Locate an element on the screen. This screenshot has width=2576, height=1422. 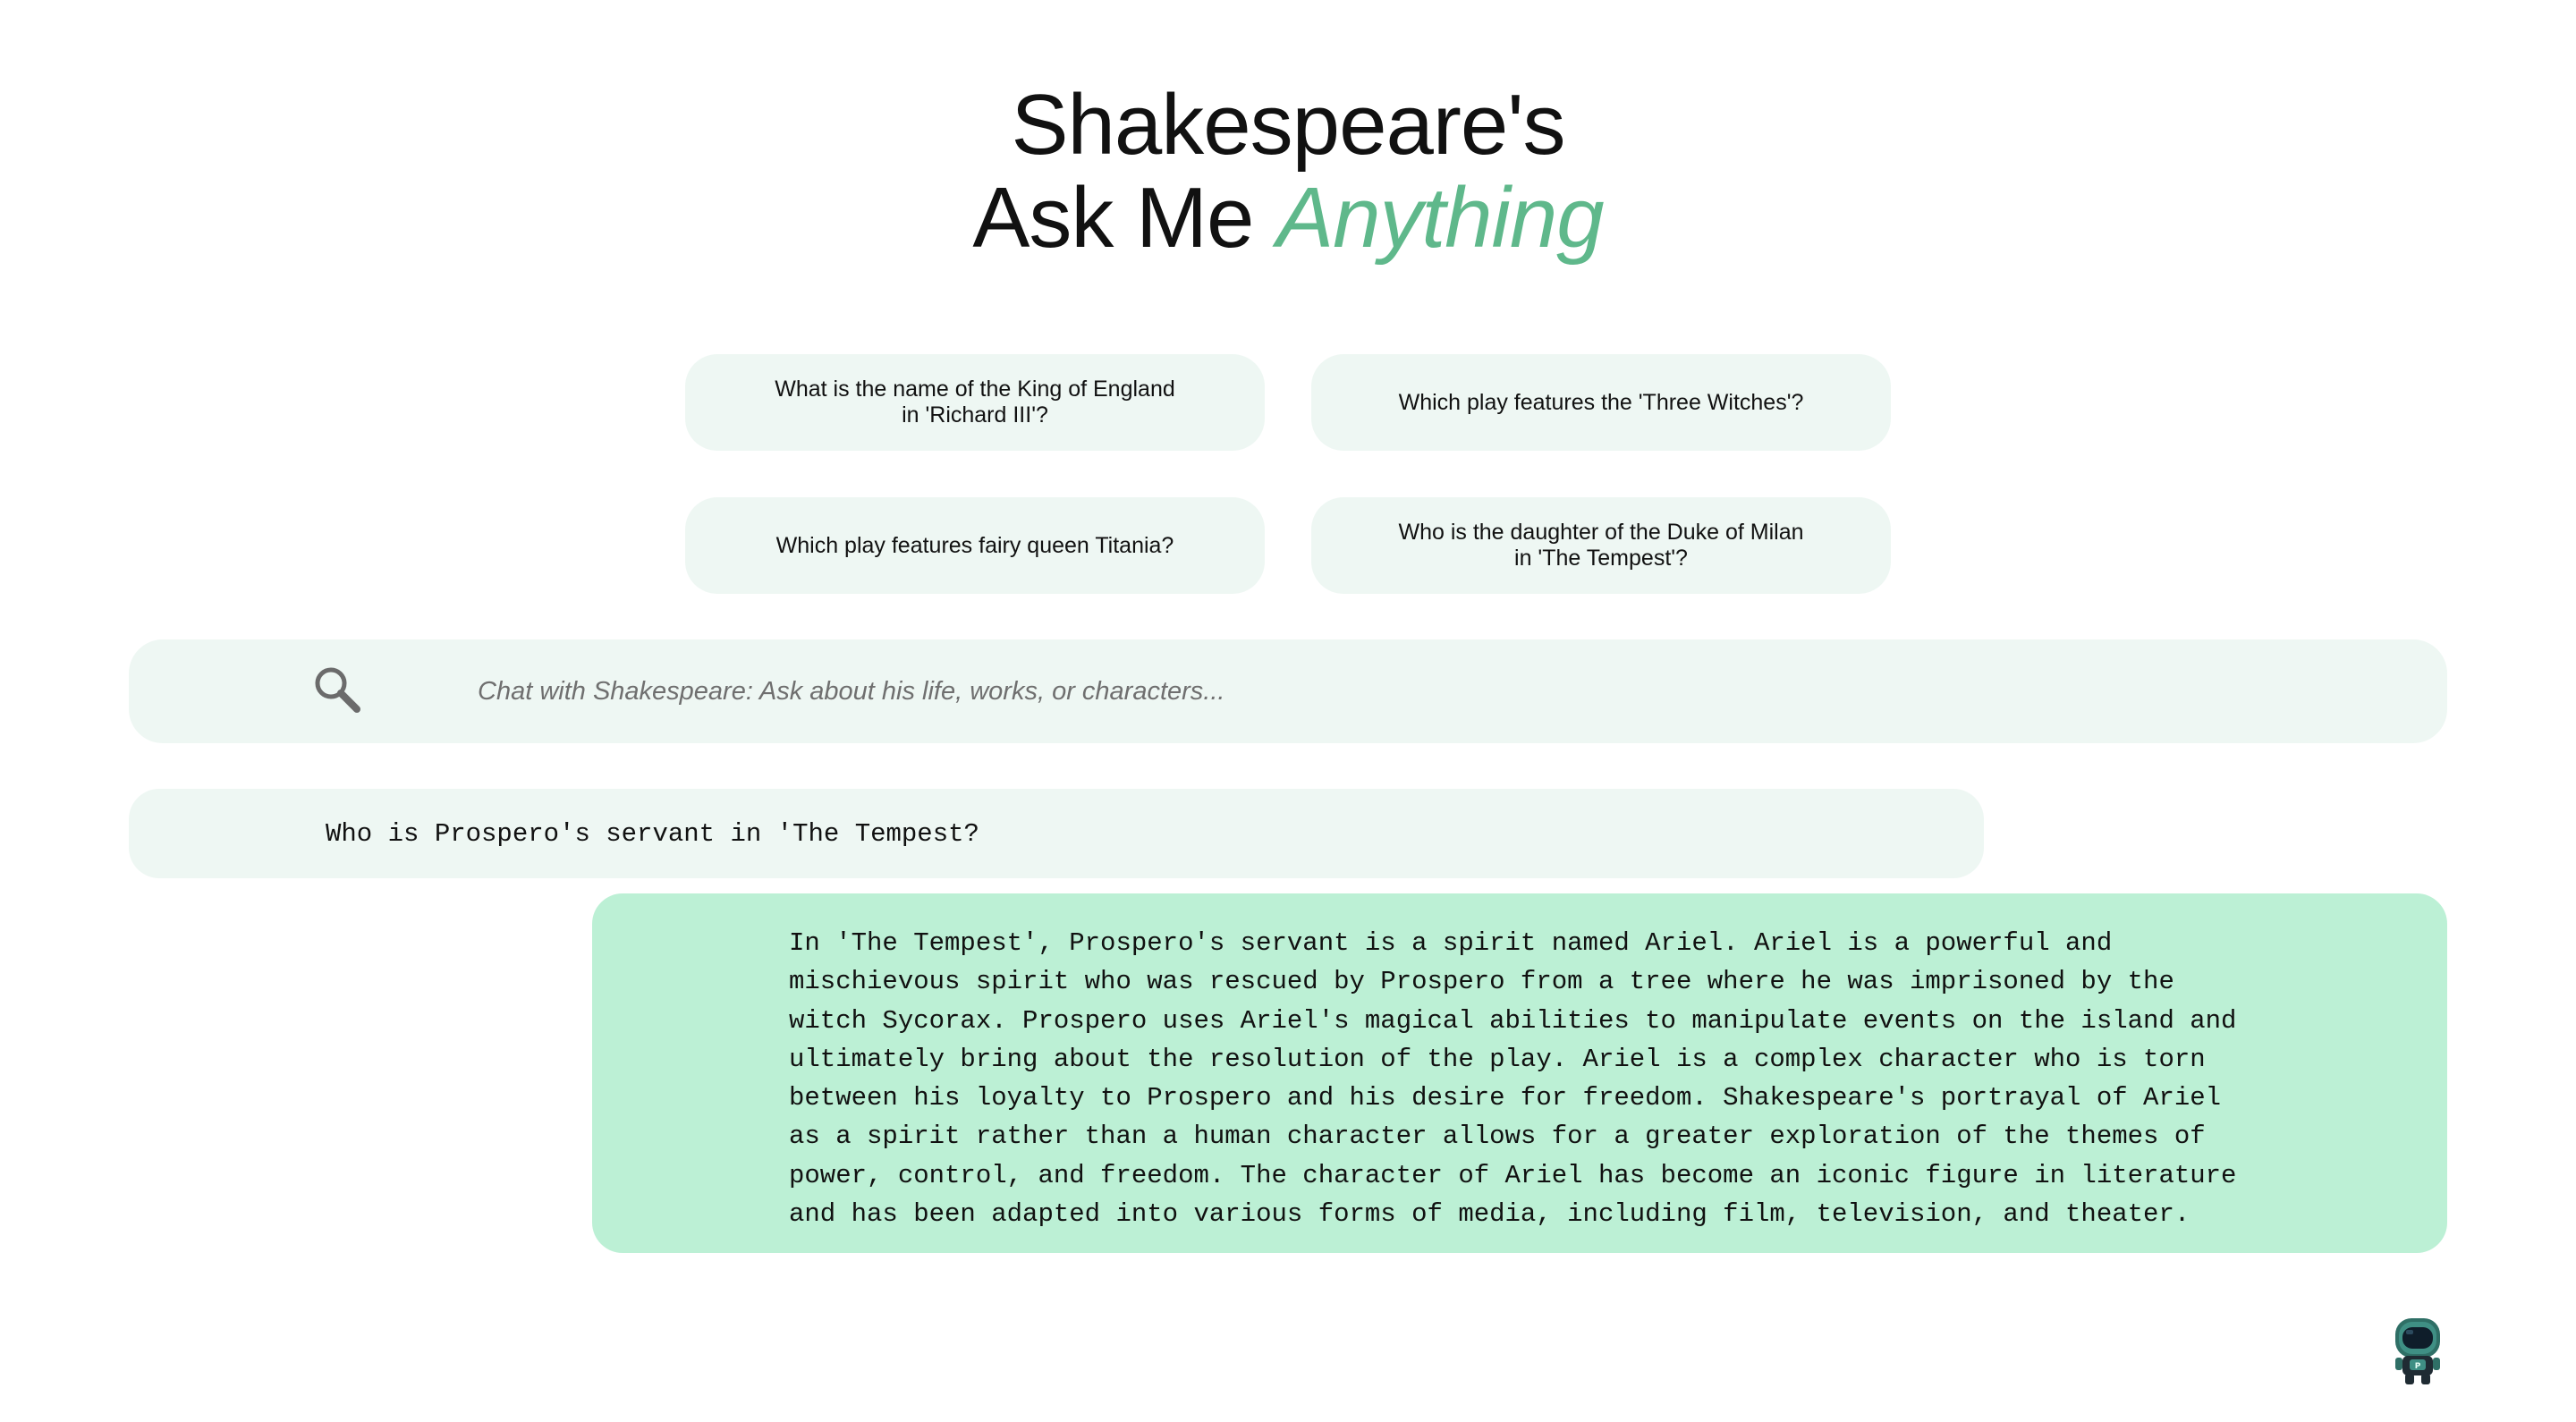
suggestion-label: Which play features the 'Three Witches'? is located at coordinates (1601, 402).